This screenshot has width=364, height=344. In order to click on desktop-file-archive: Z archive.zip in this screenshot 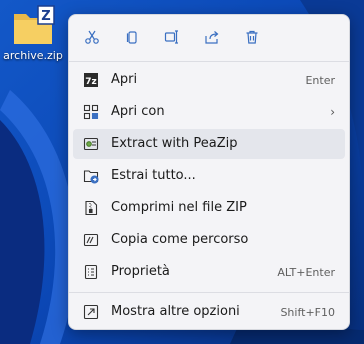, I will do `click(33, 40)`.